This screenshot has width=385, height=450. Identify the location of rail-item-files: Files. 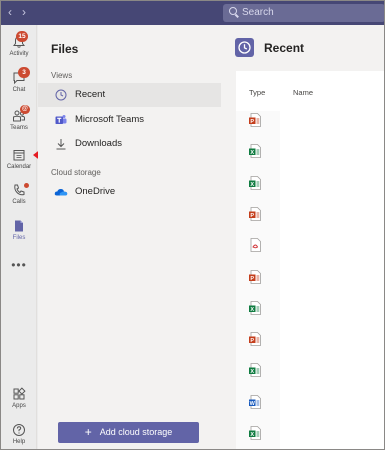
(19, 236).